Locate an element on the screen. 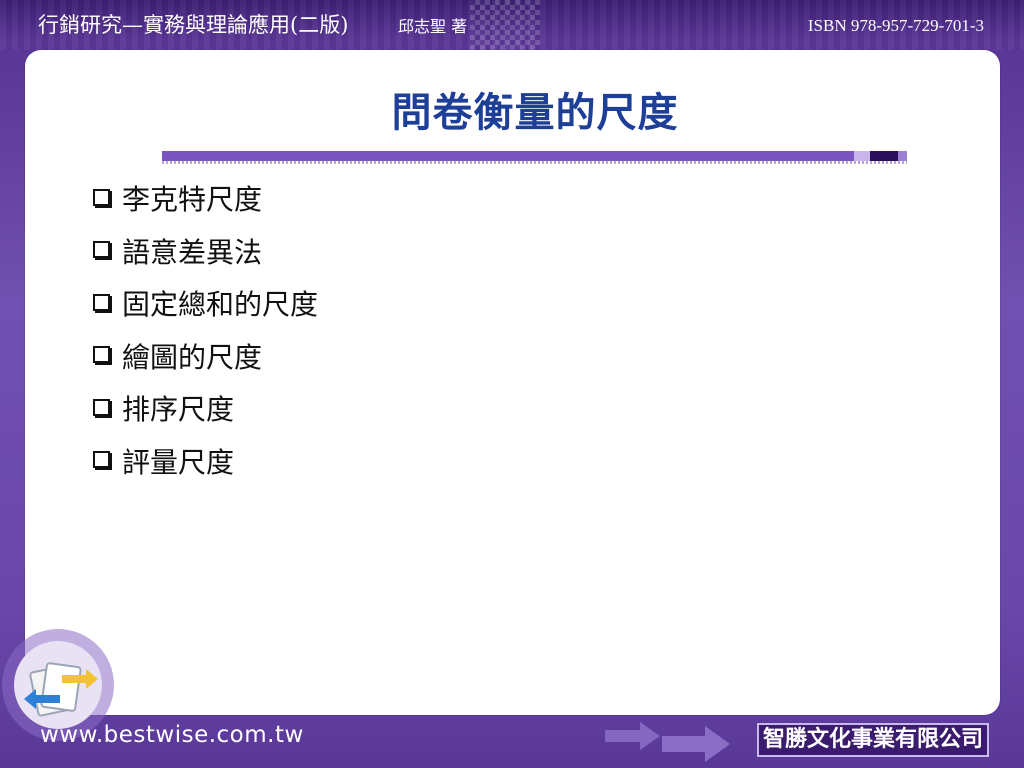 The image size is (1024, 768). title-divider is located at coordinates (534, 157).